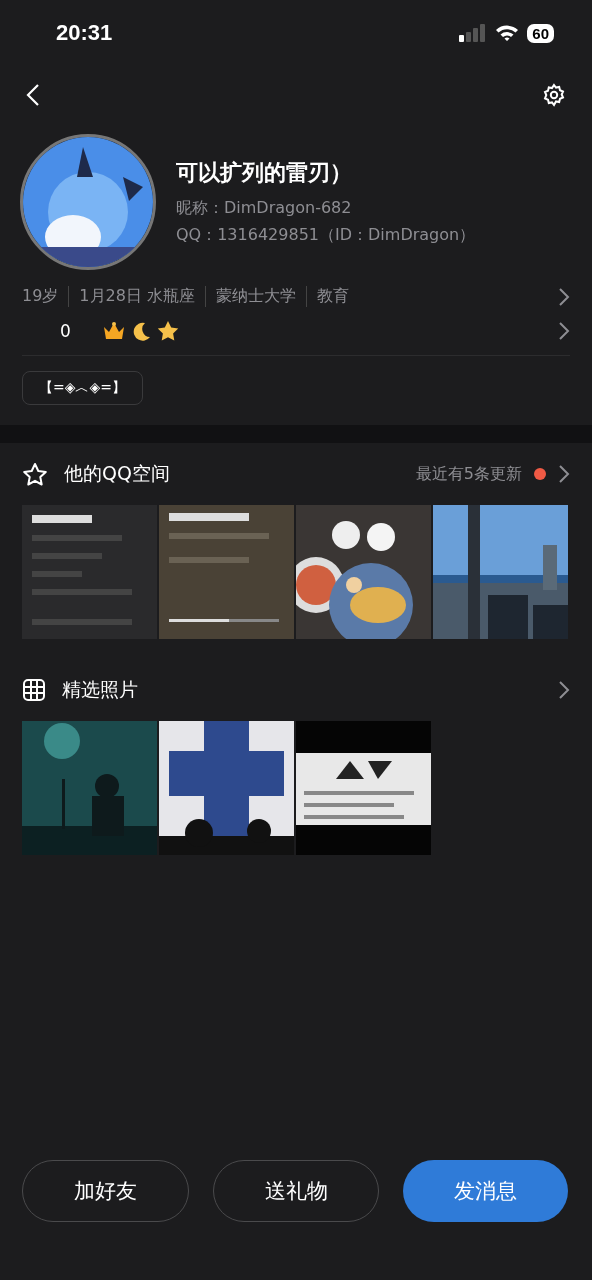 This screenshot has width=592, height=1280. What do you see at coordinates (34, 690) in the screenshot?
I see `grid-icon` at bounding box center [34, 690].